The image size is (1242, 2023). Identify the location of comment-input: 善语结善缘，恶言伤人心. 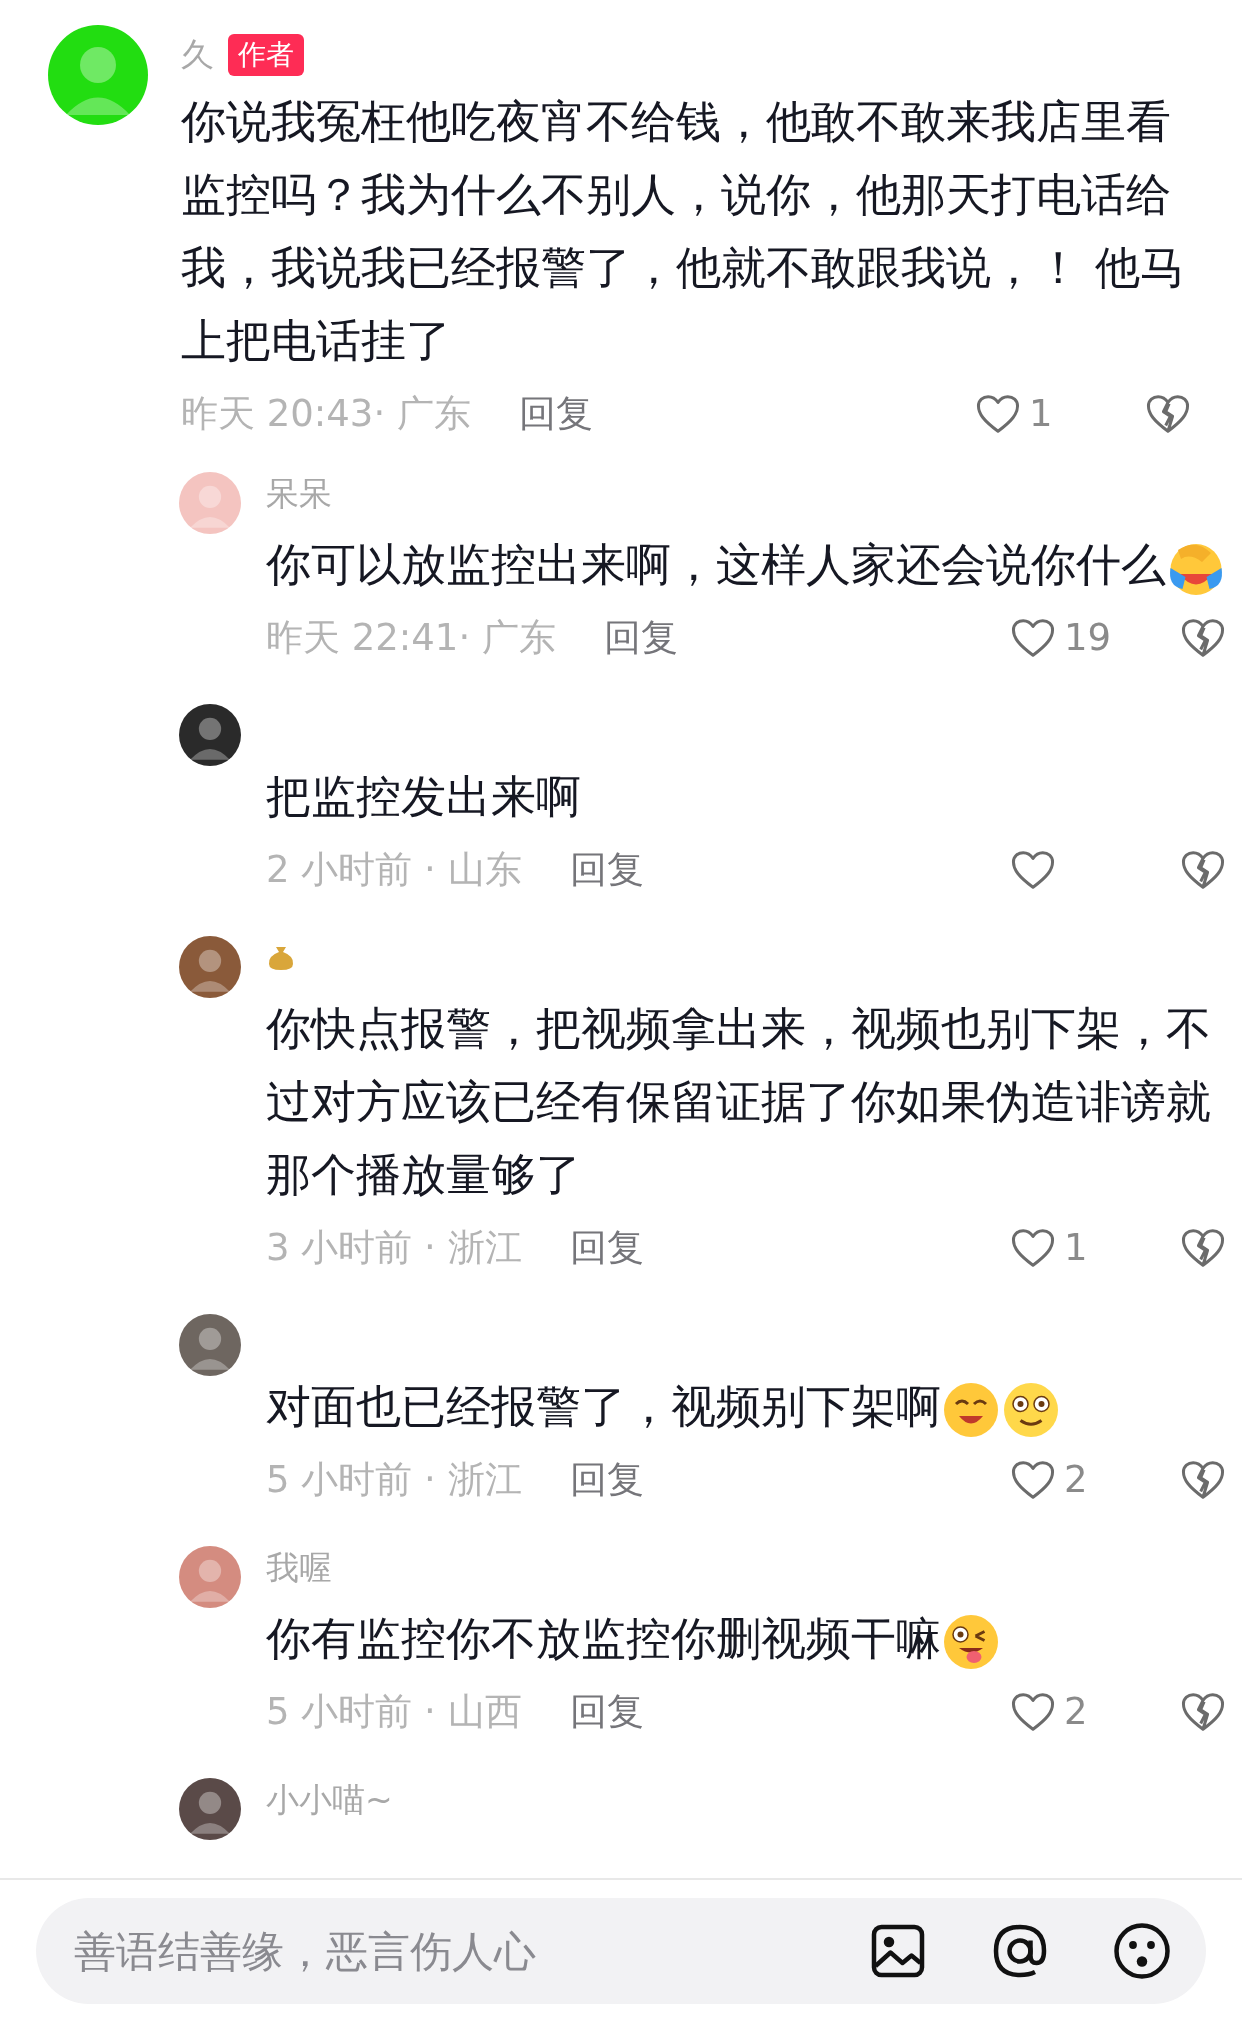
(621, 1951).